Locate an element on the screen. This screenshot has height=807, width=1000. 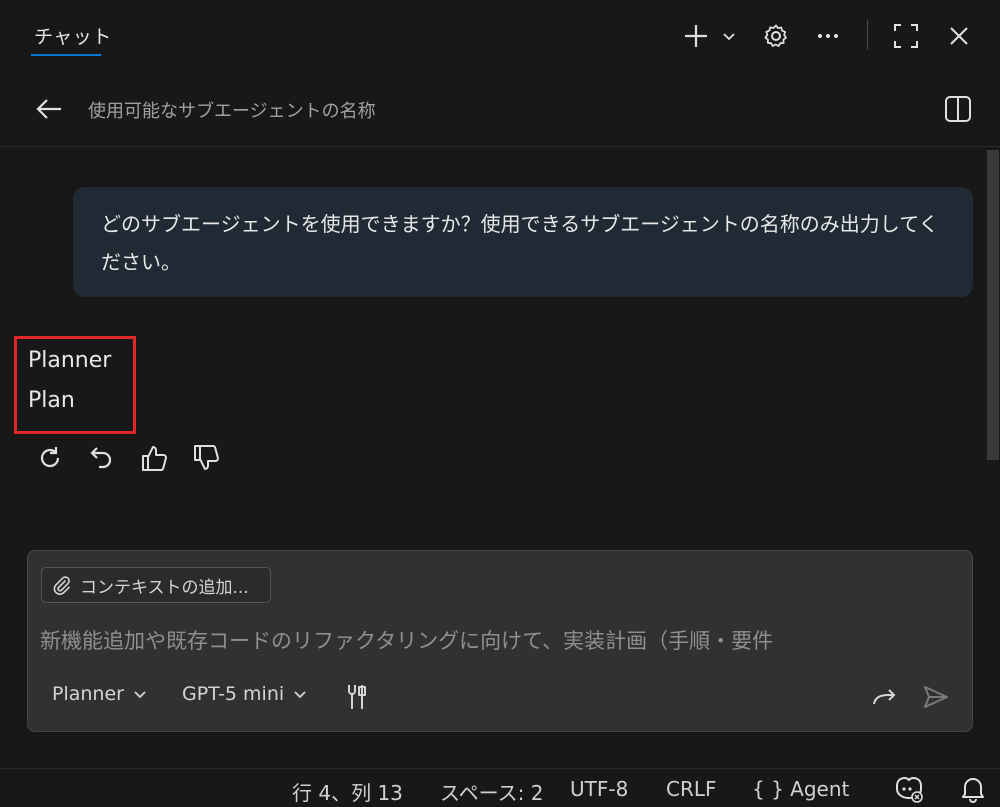
bell-icon is located at coordinates (973, 790).